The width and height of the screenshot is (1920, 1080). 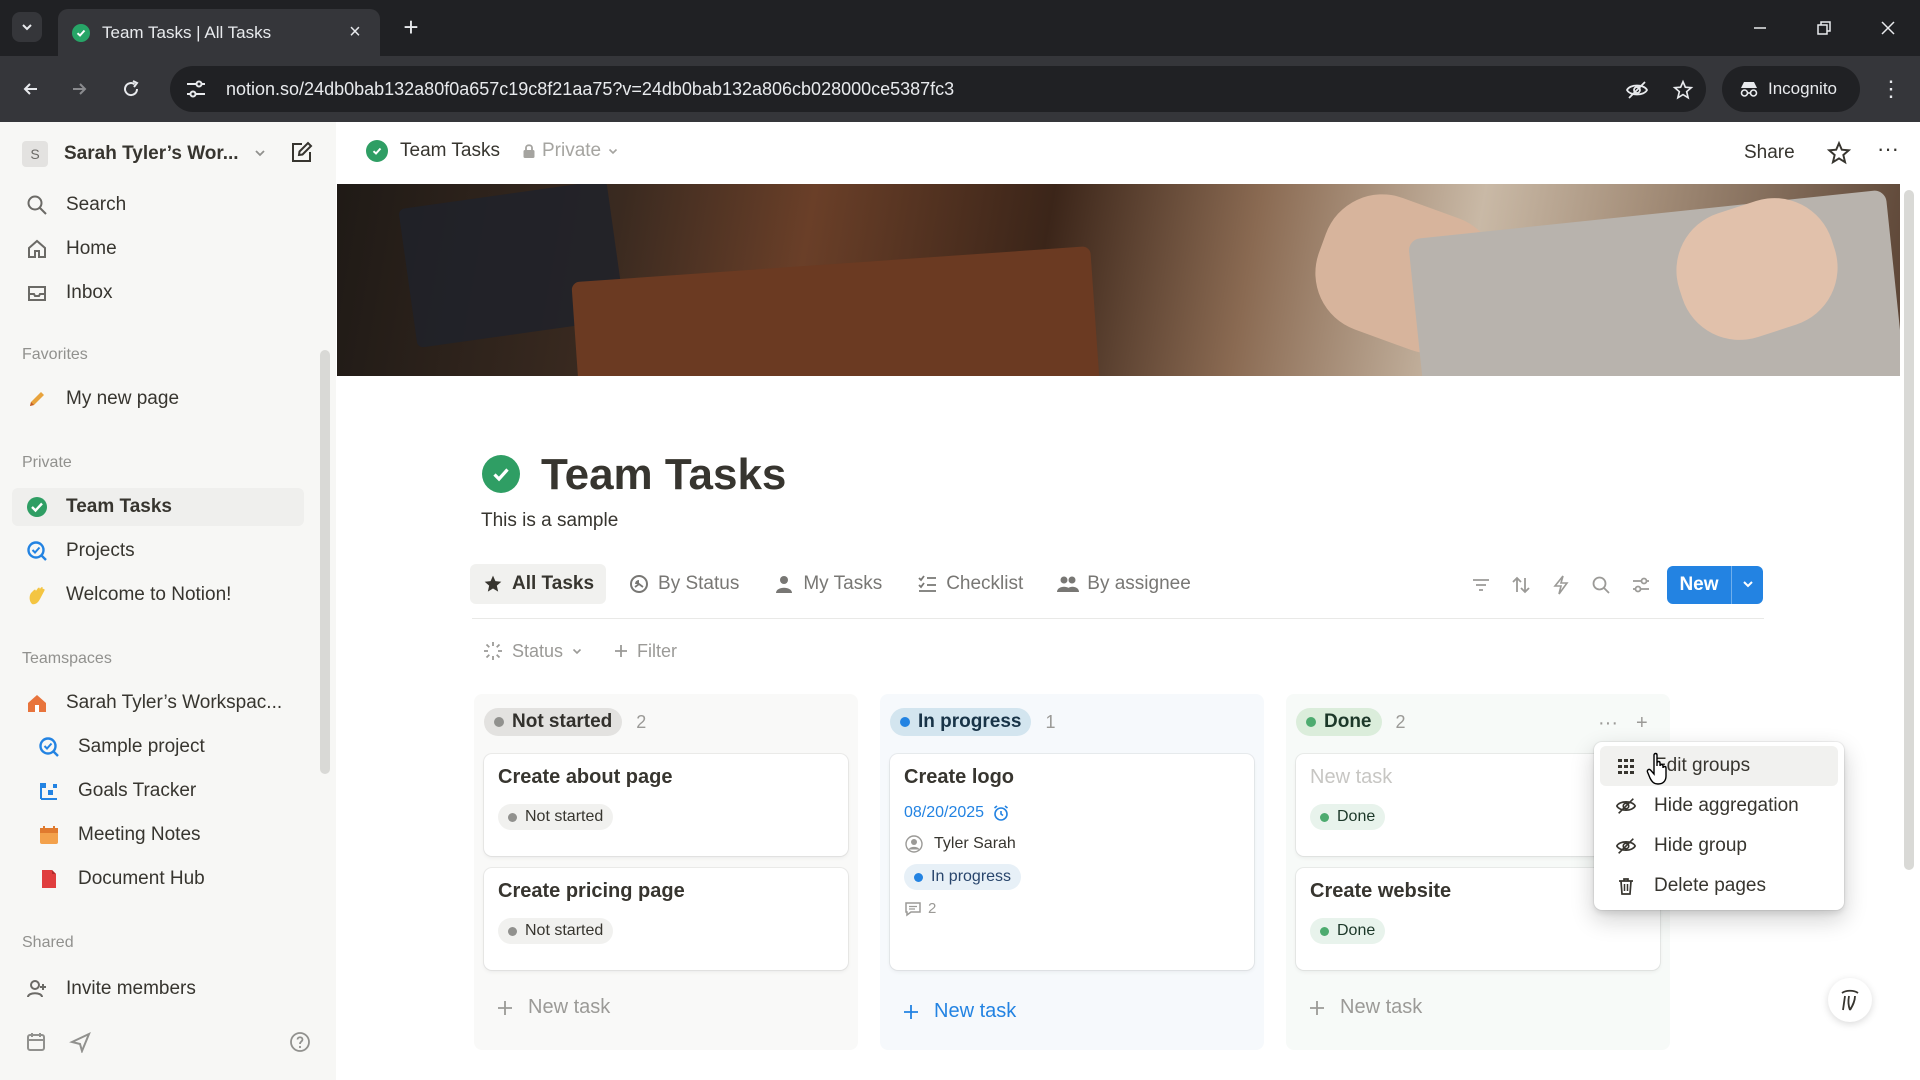 What do you see at coordinates (1124, 584) in the screenshot?
I see `tab-by-assignee: By assignee` at bounding box center [1124, 584].